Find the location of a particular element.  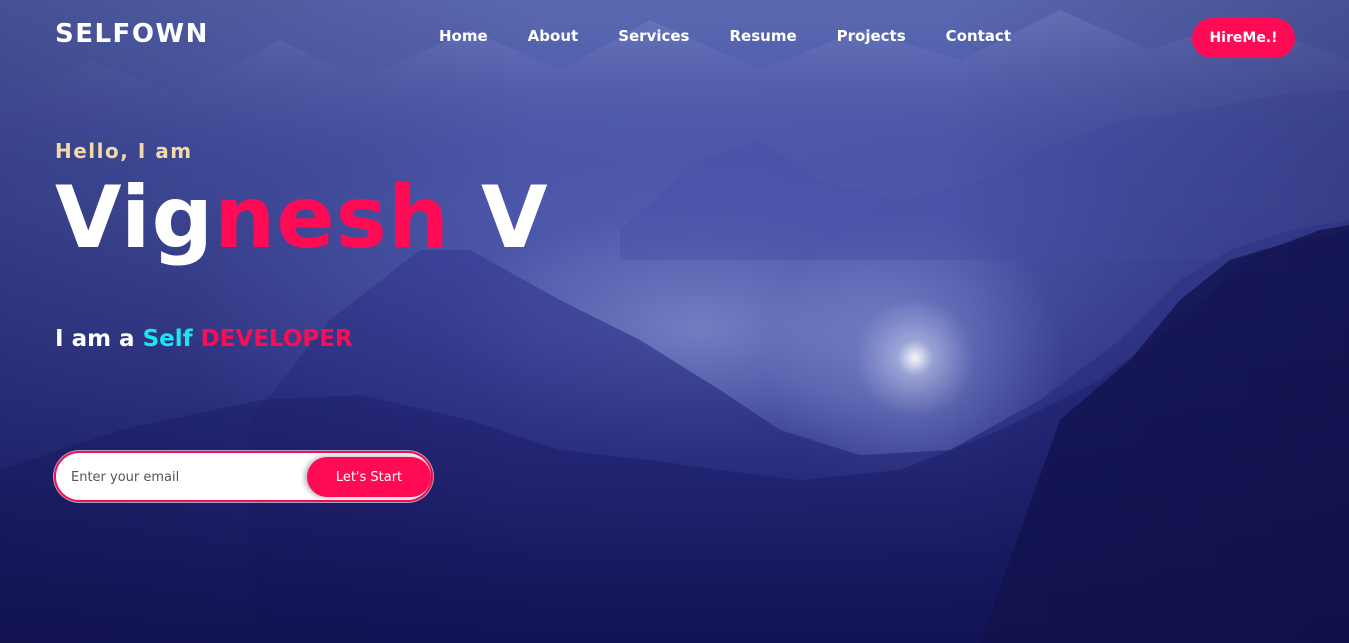

nav-link-projects: Projects is located at coordinates (871, 36).